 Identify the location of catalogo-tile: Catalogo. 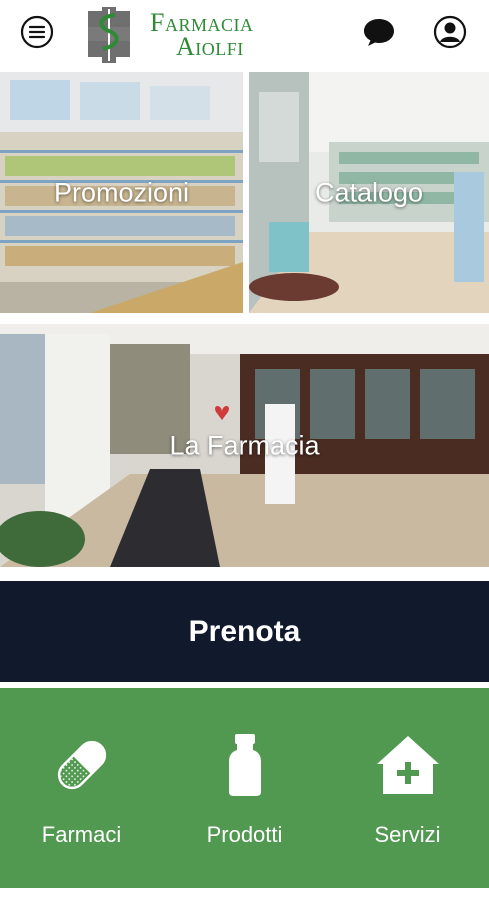
(369, 192).